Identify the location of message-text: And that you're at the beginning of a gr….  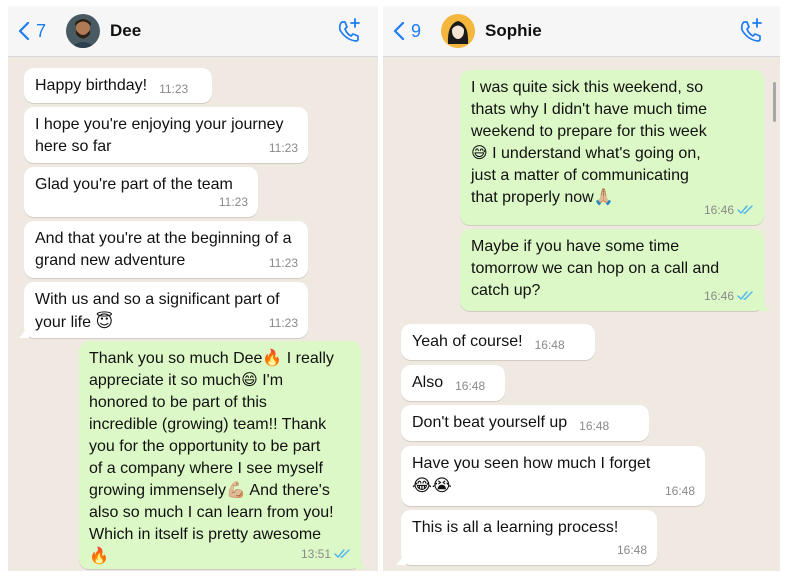
(163, 249).